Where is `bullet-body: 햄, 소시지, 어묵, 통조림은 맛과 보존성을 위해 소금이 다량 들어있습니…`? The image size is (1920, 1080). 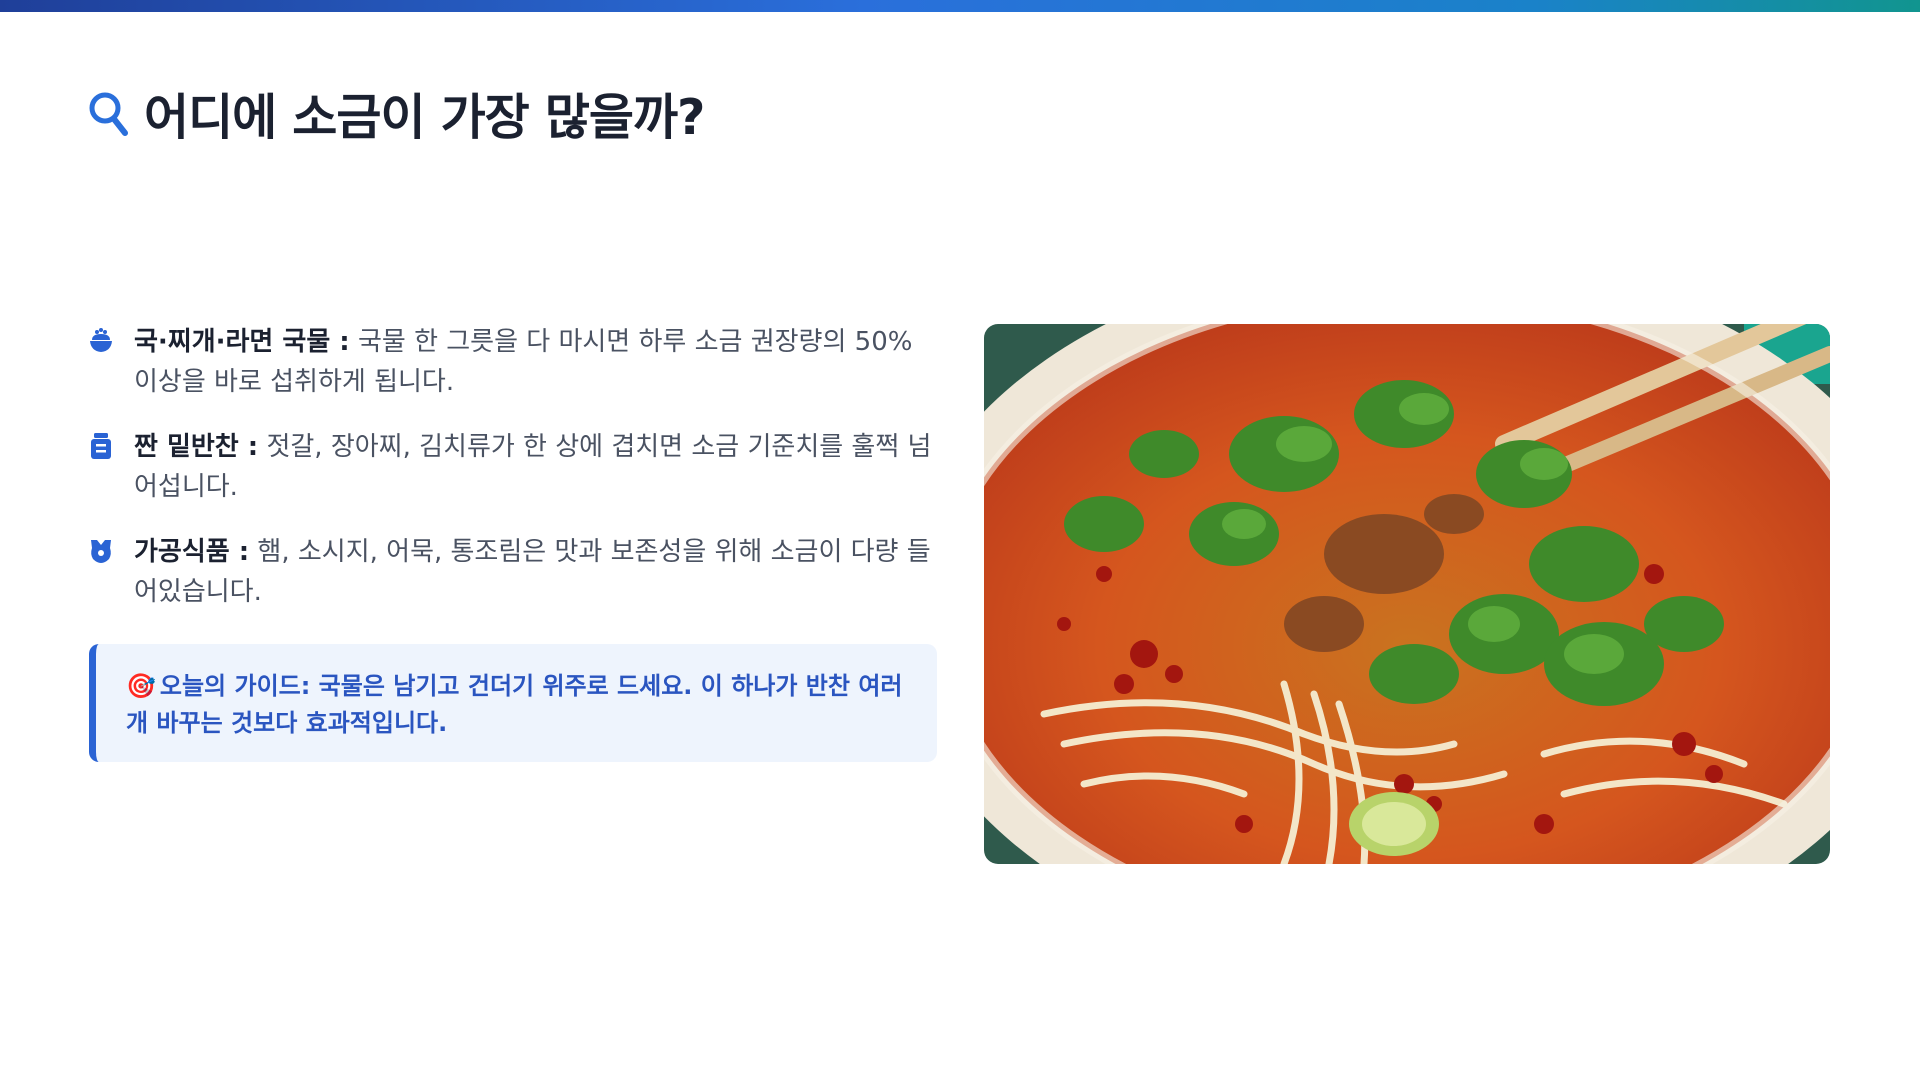
bullet-body: 햄, 소시지, 어묵, 통조림은 맛과 보존성을 위해 소금이 다량 들어있습니… is located at coordinates (532, 572).